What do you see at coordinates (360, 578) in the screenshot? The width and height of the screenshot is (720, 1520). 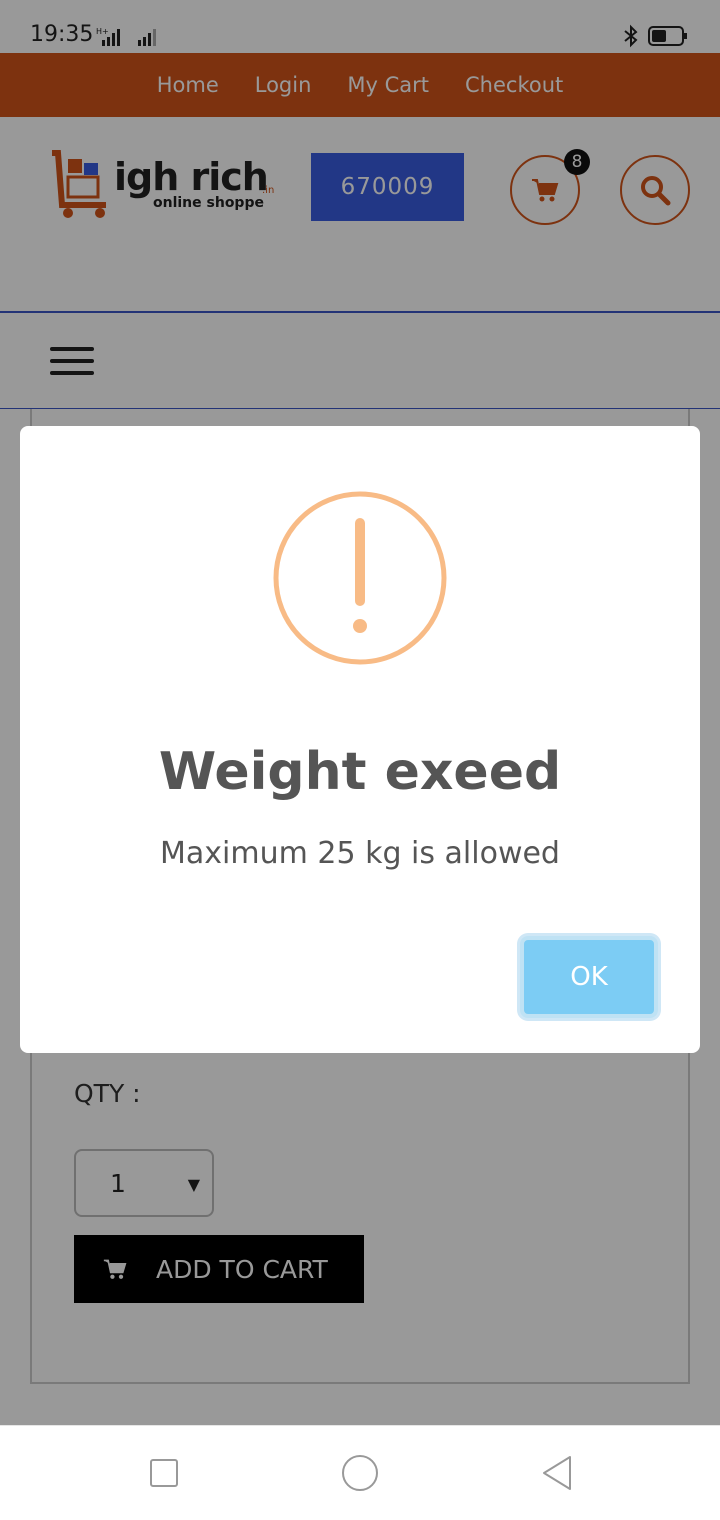 I see `warning-icon` at bounding box center [360, 578].